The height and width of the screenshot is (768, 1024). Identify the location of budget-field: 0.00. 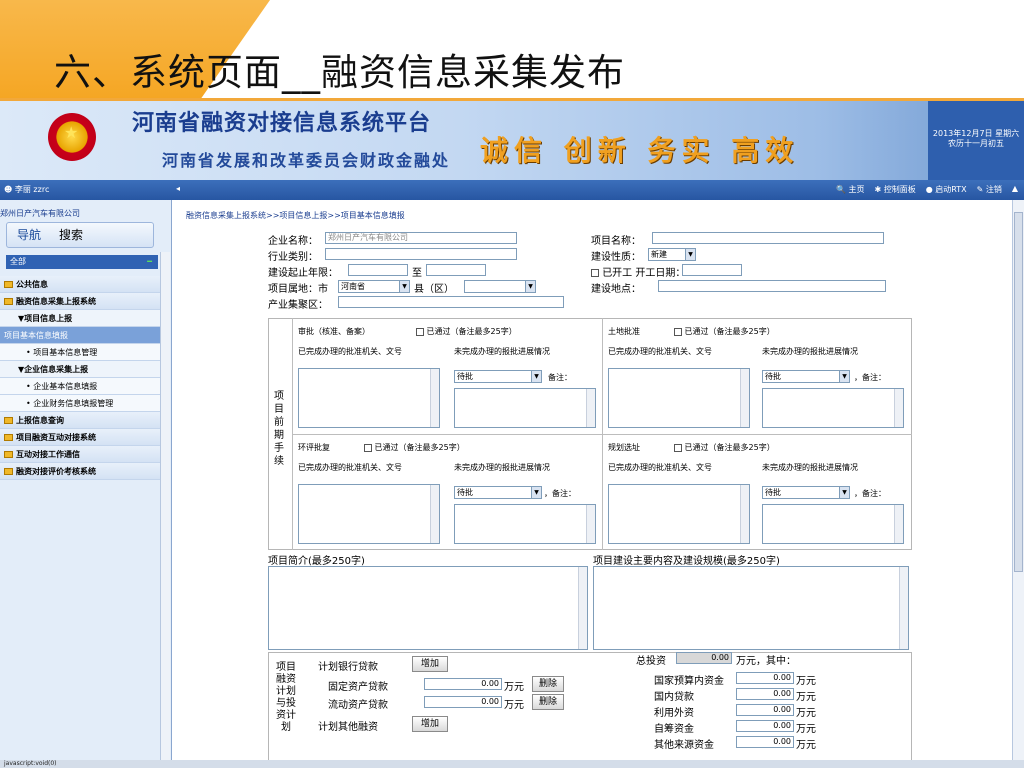
(765, 678).